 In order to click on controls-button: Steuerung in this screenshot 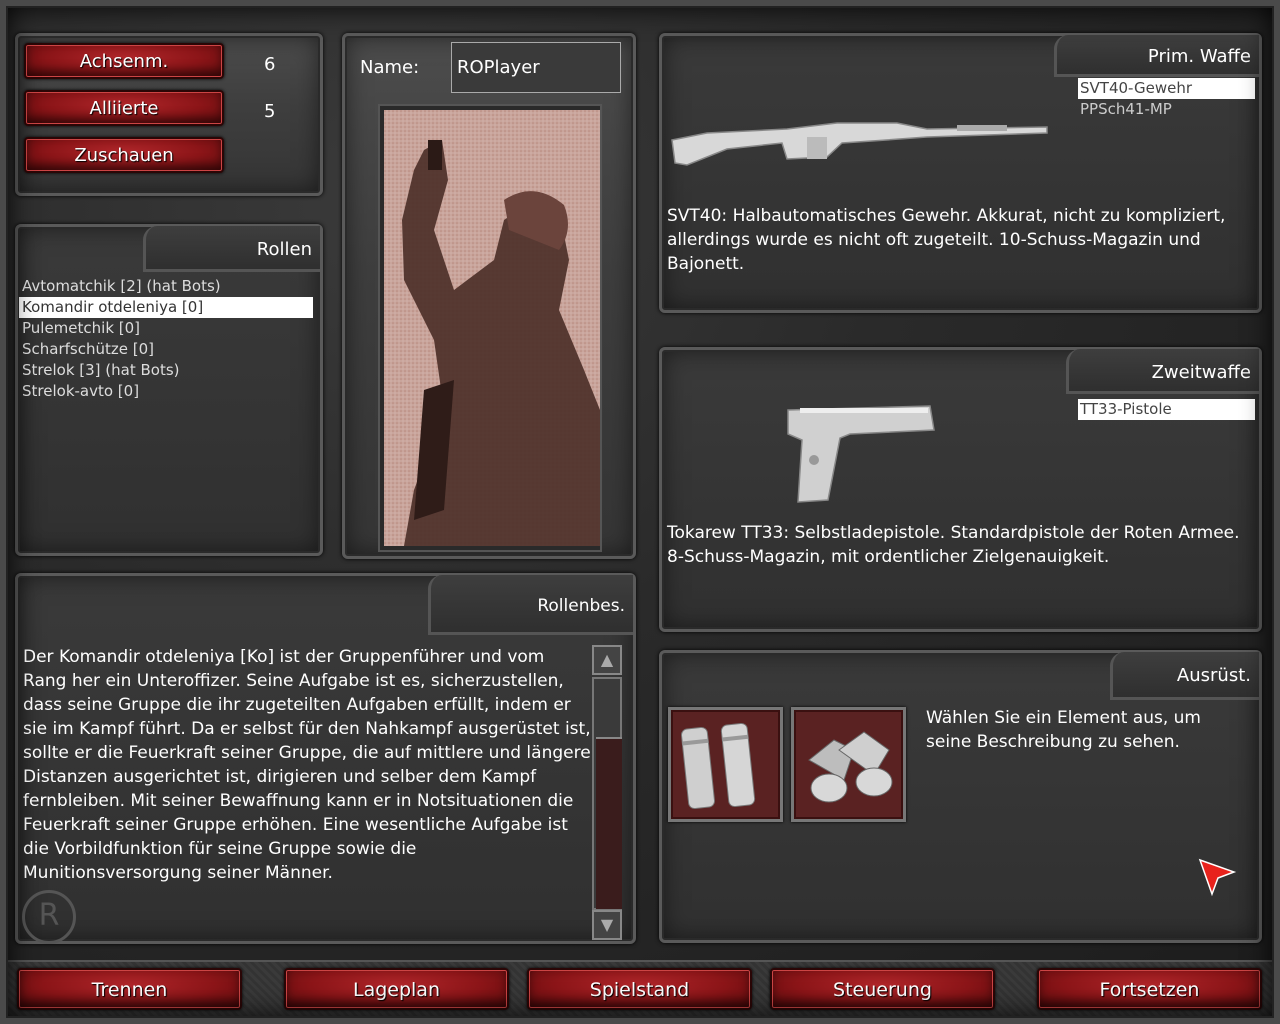, I will do `click(882, 989)`.